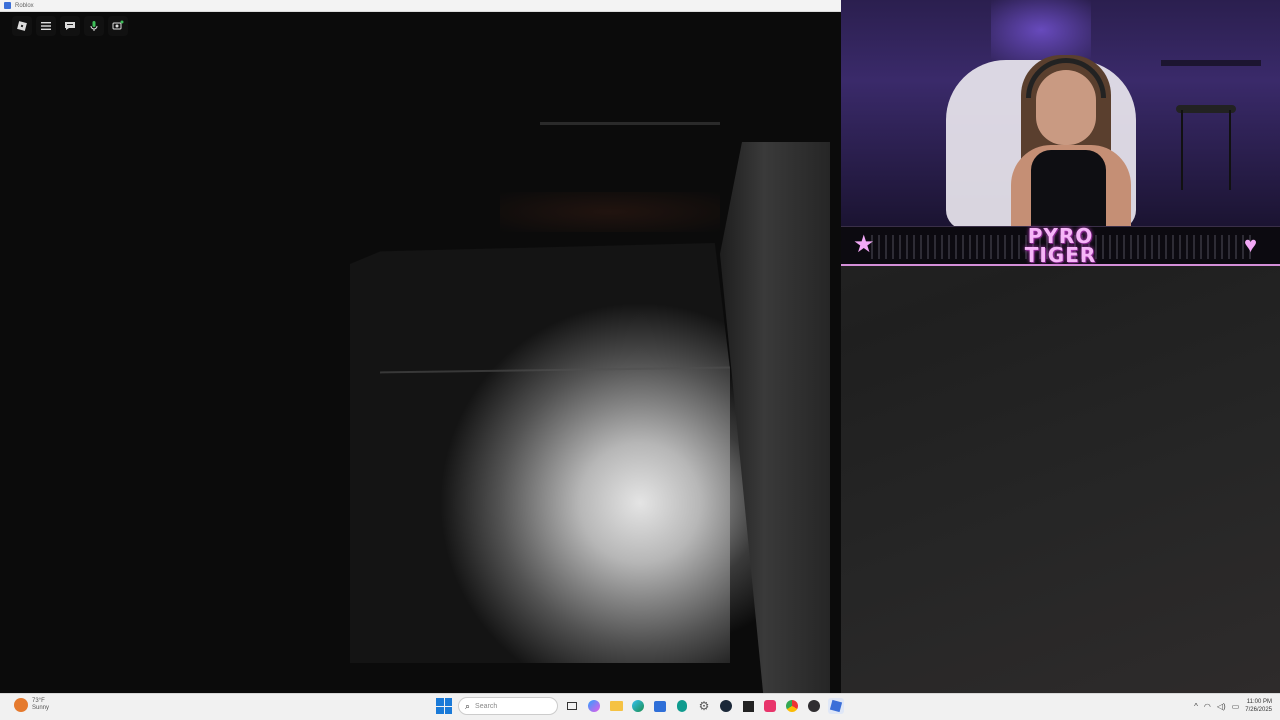 The image size is (1280, 720). I want to click on taskbar-app-settings: ⚙, so click(704, 706).